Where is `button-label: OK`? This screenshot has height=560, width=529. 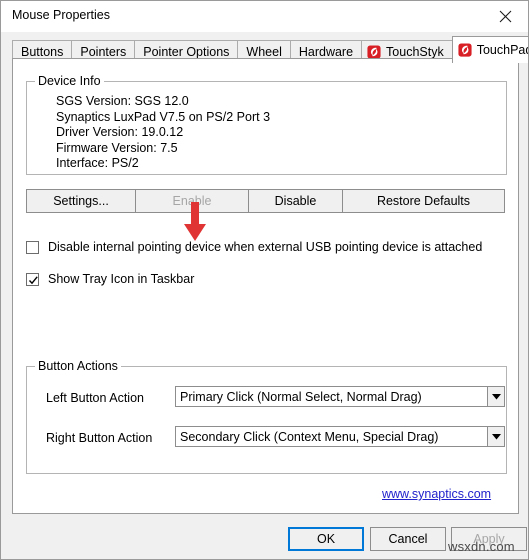 button-label: OK is located at coordinates (326, 539).